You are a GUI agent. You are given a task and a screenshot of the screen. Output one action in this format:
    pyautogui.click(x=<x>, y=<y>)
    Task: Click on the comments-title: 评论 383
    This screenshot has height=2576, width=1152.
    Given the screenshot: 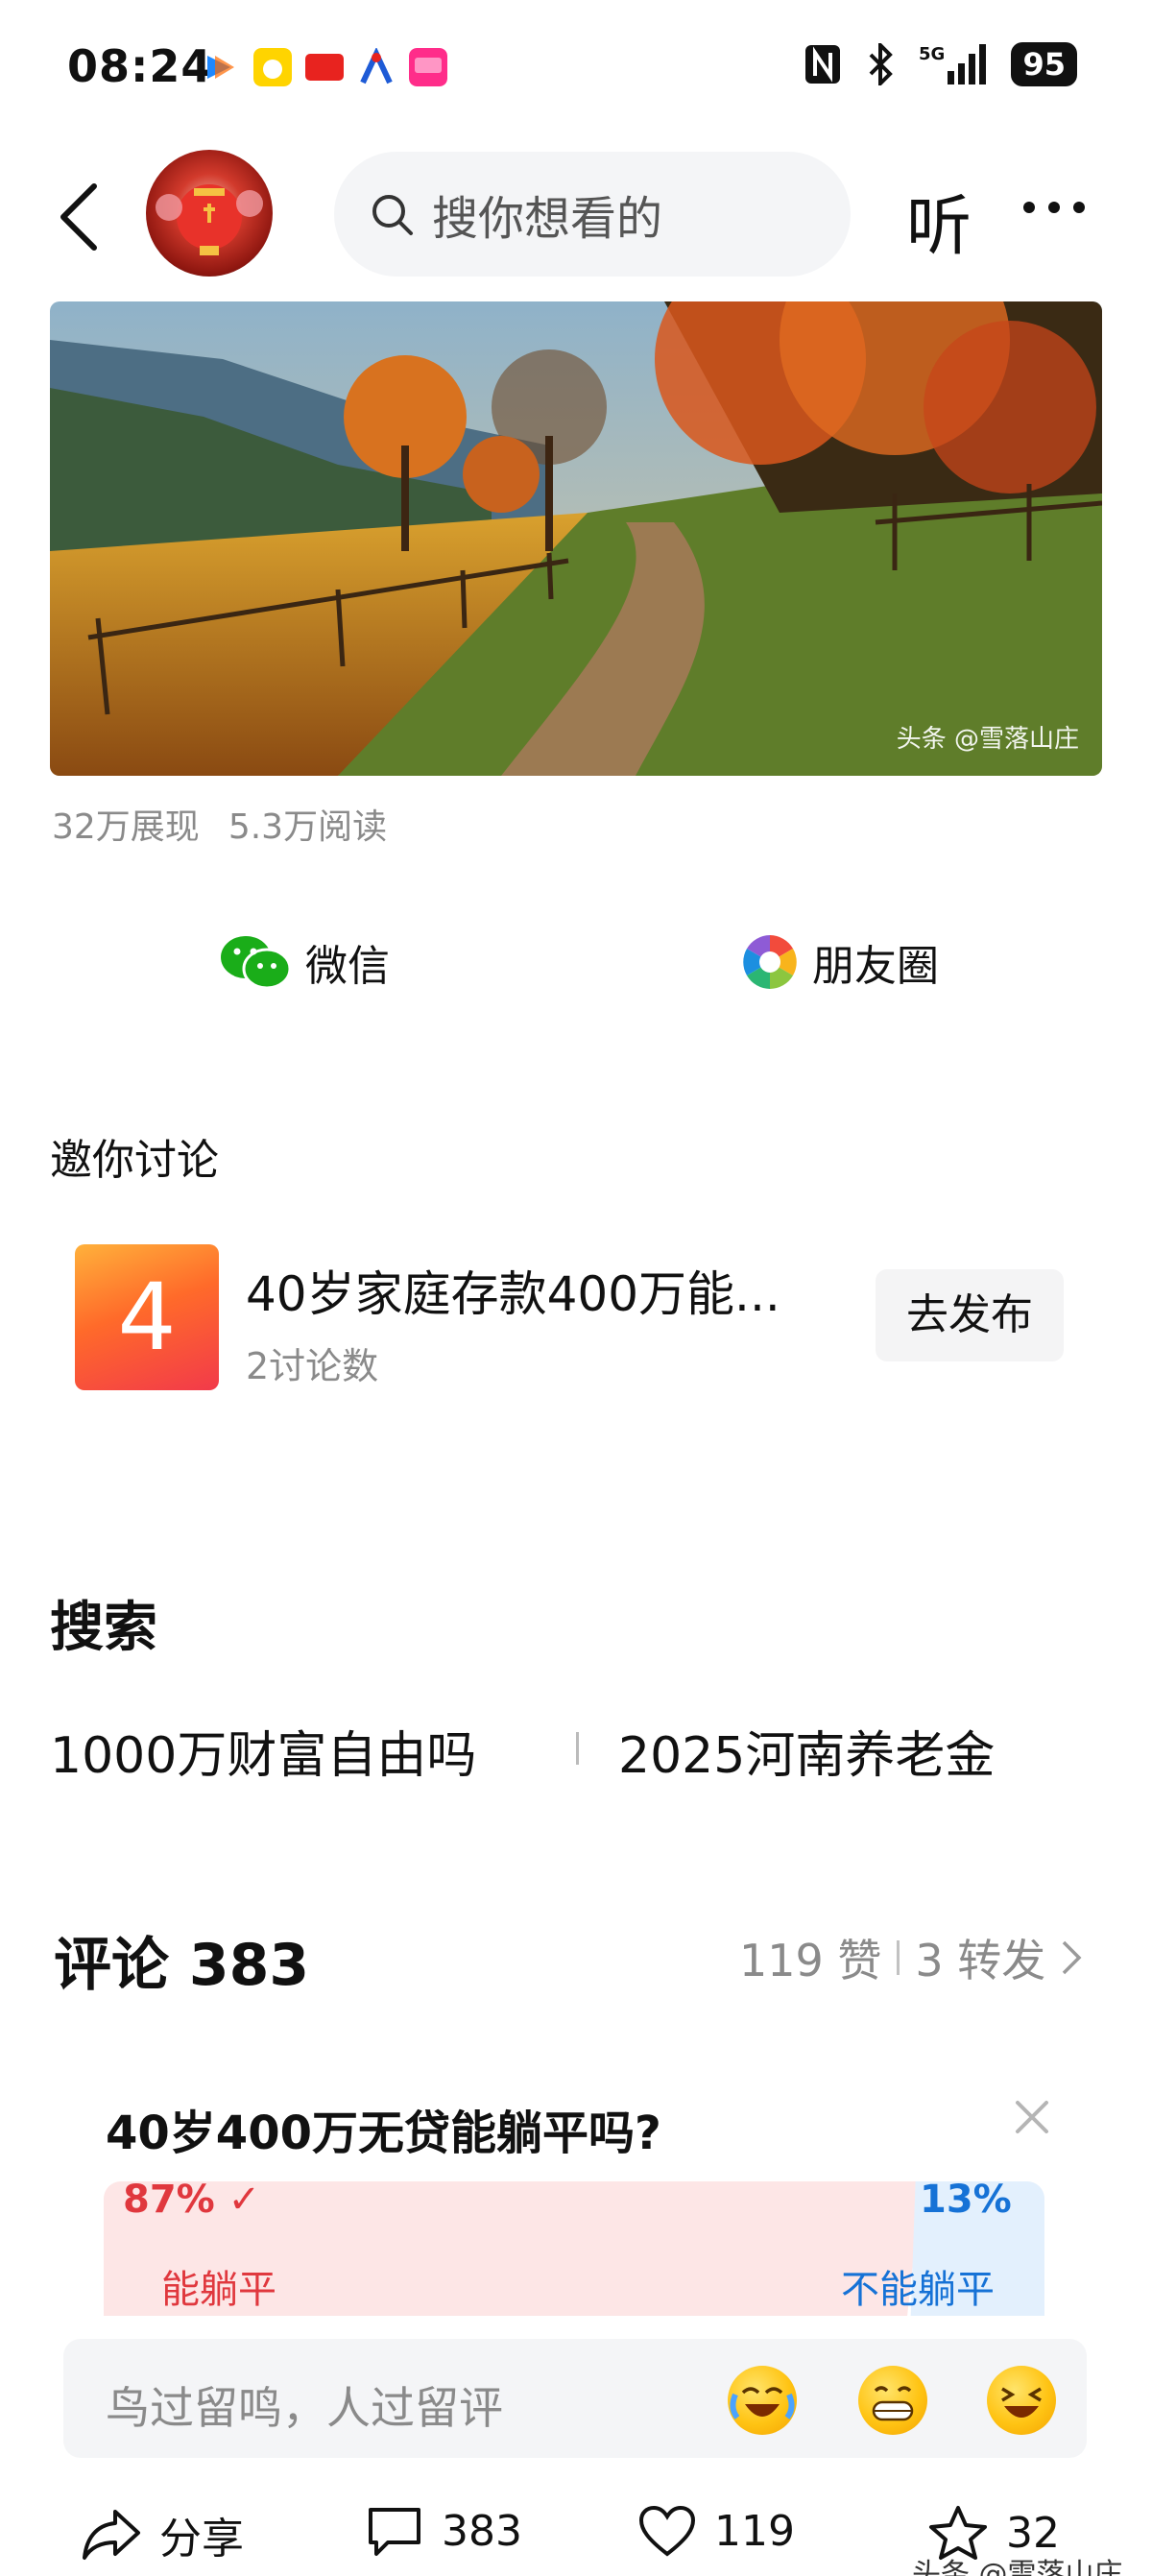 What is the action you would take?
    pyautogui.click(x=182, y=1965)
    